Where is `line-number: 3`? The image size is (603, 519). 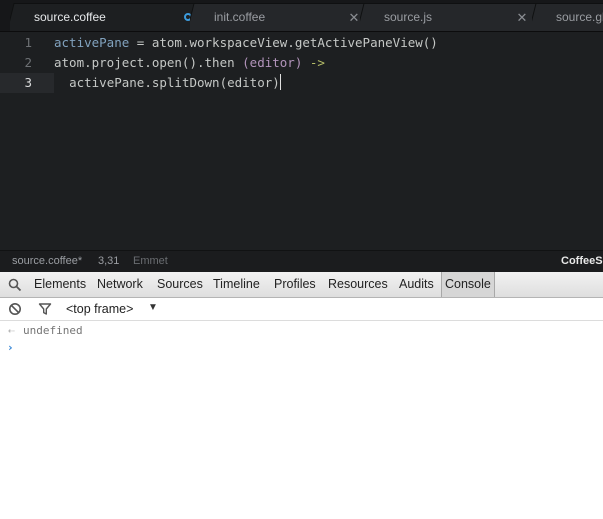
line-number: 3 is located at coordinates (28, 82).